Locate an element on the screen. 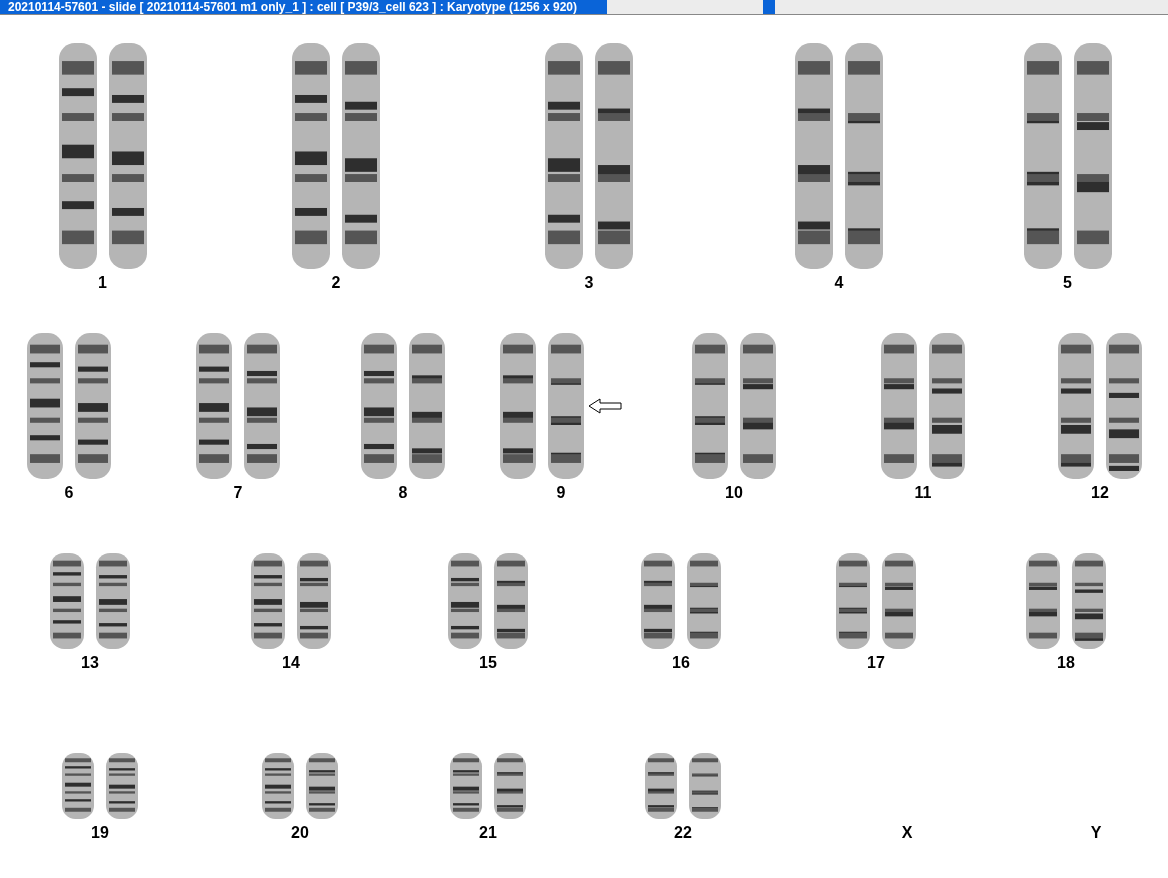 The image size is (1168, 878). chromosome-label: 18 is located at coordinates (1066, 663).